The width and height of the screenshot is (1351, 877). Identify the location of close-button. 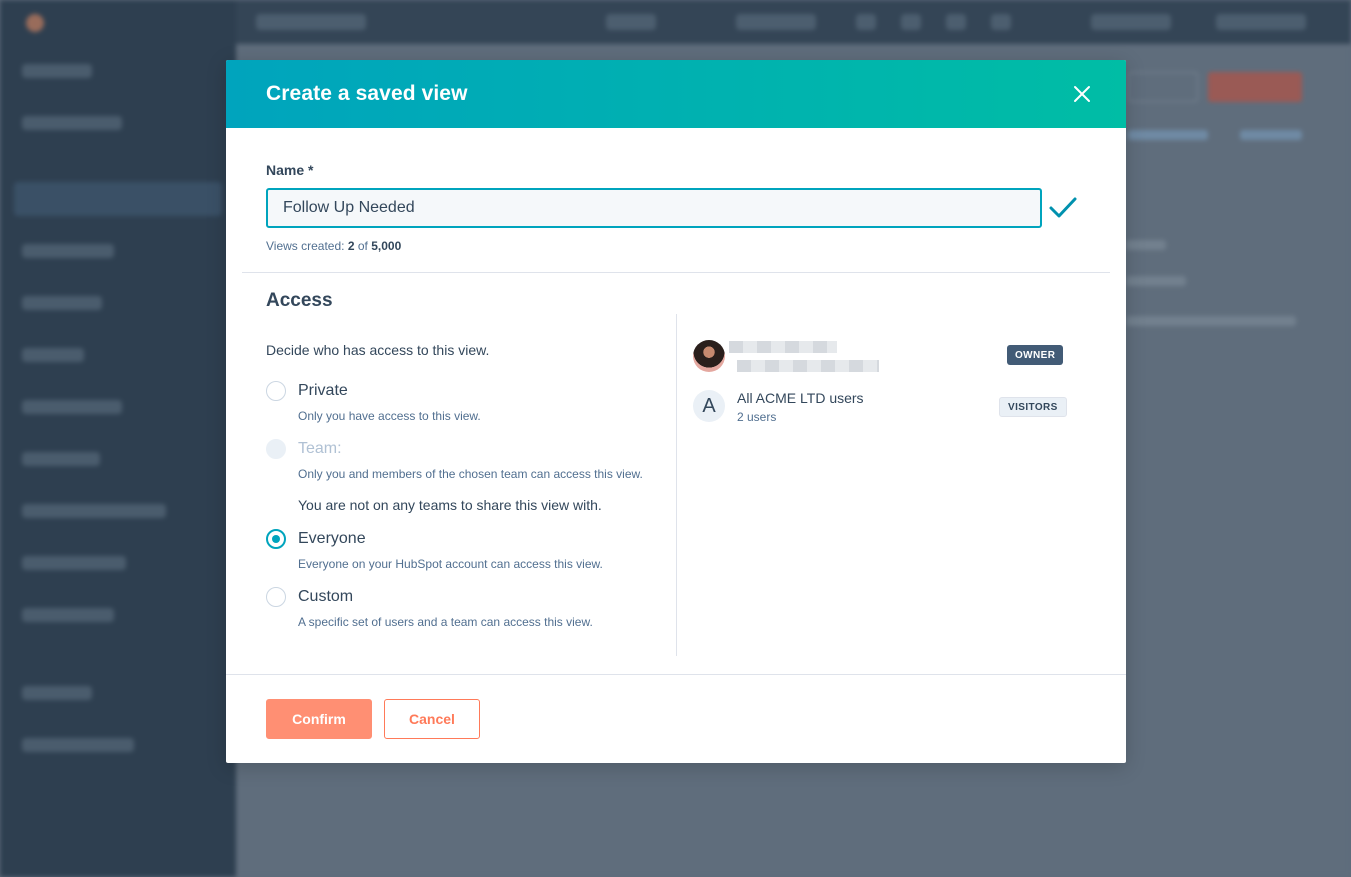
(1082, 94).